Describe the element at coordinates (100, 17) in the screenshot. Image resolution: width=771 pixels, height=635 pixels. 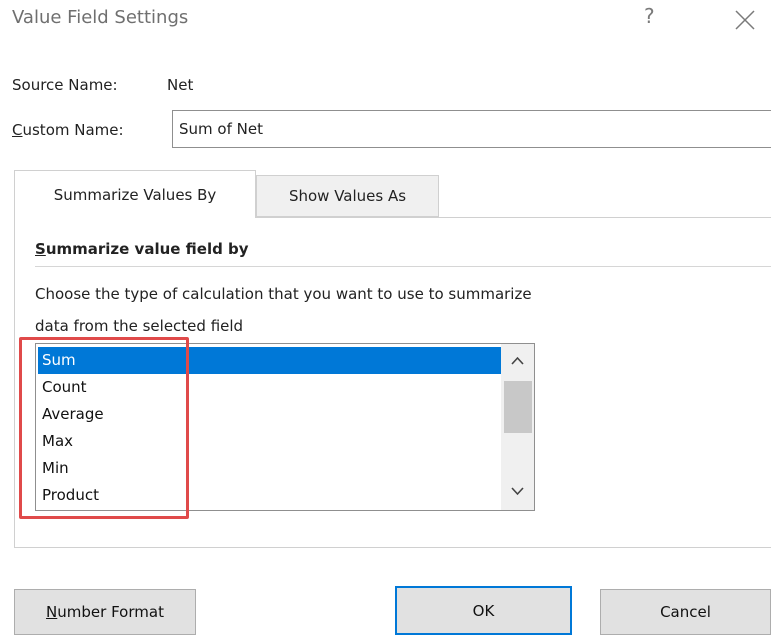
I see `dialog-title: Value Field Settings` at that location.